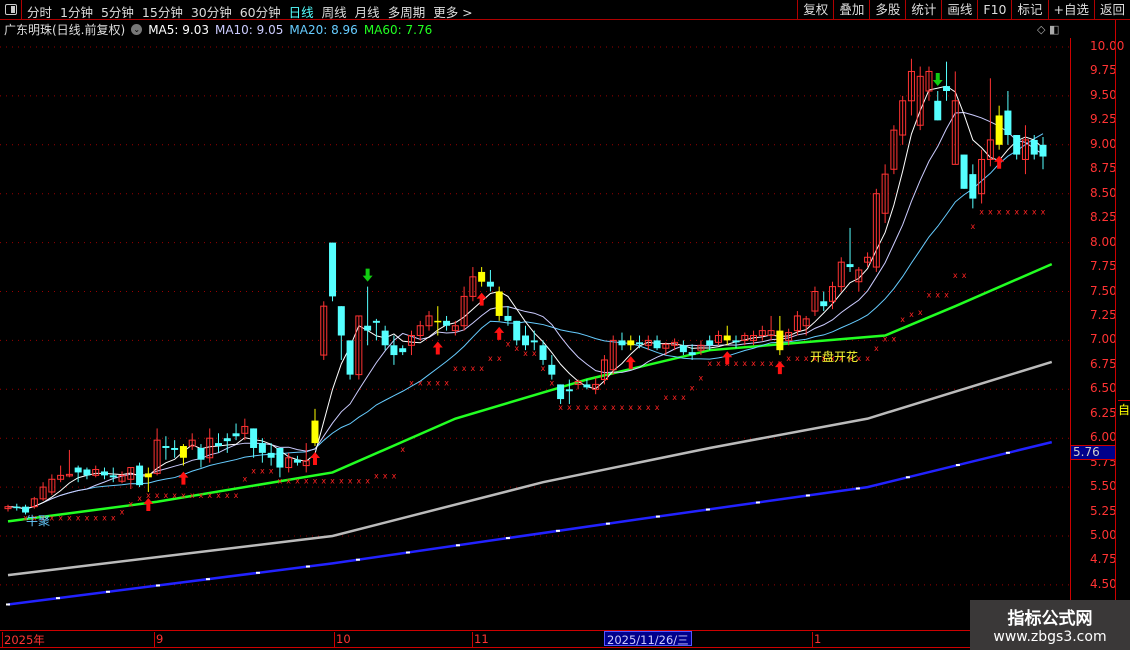 The height and width of the screenshot is (650, 1130). I want to click on price-tick-label: 5.25, so click(1103, 510).